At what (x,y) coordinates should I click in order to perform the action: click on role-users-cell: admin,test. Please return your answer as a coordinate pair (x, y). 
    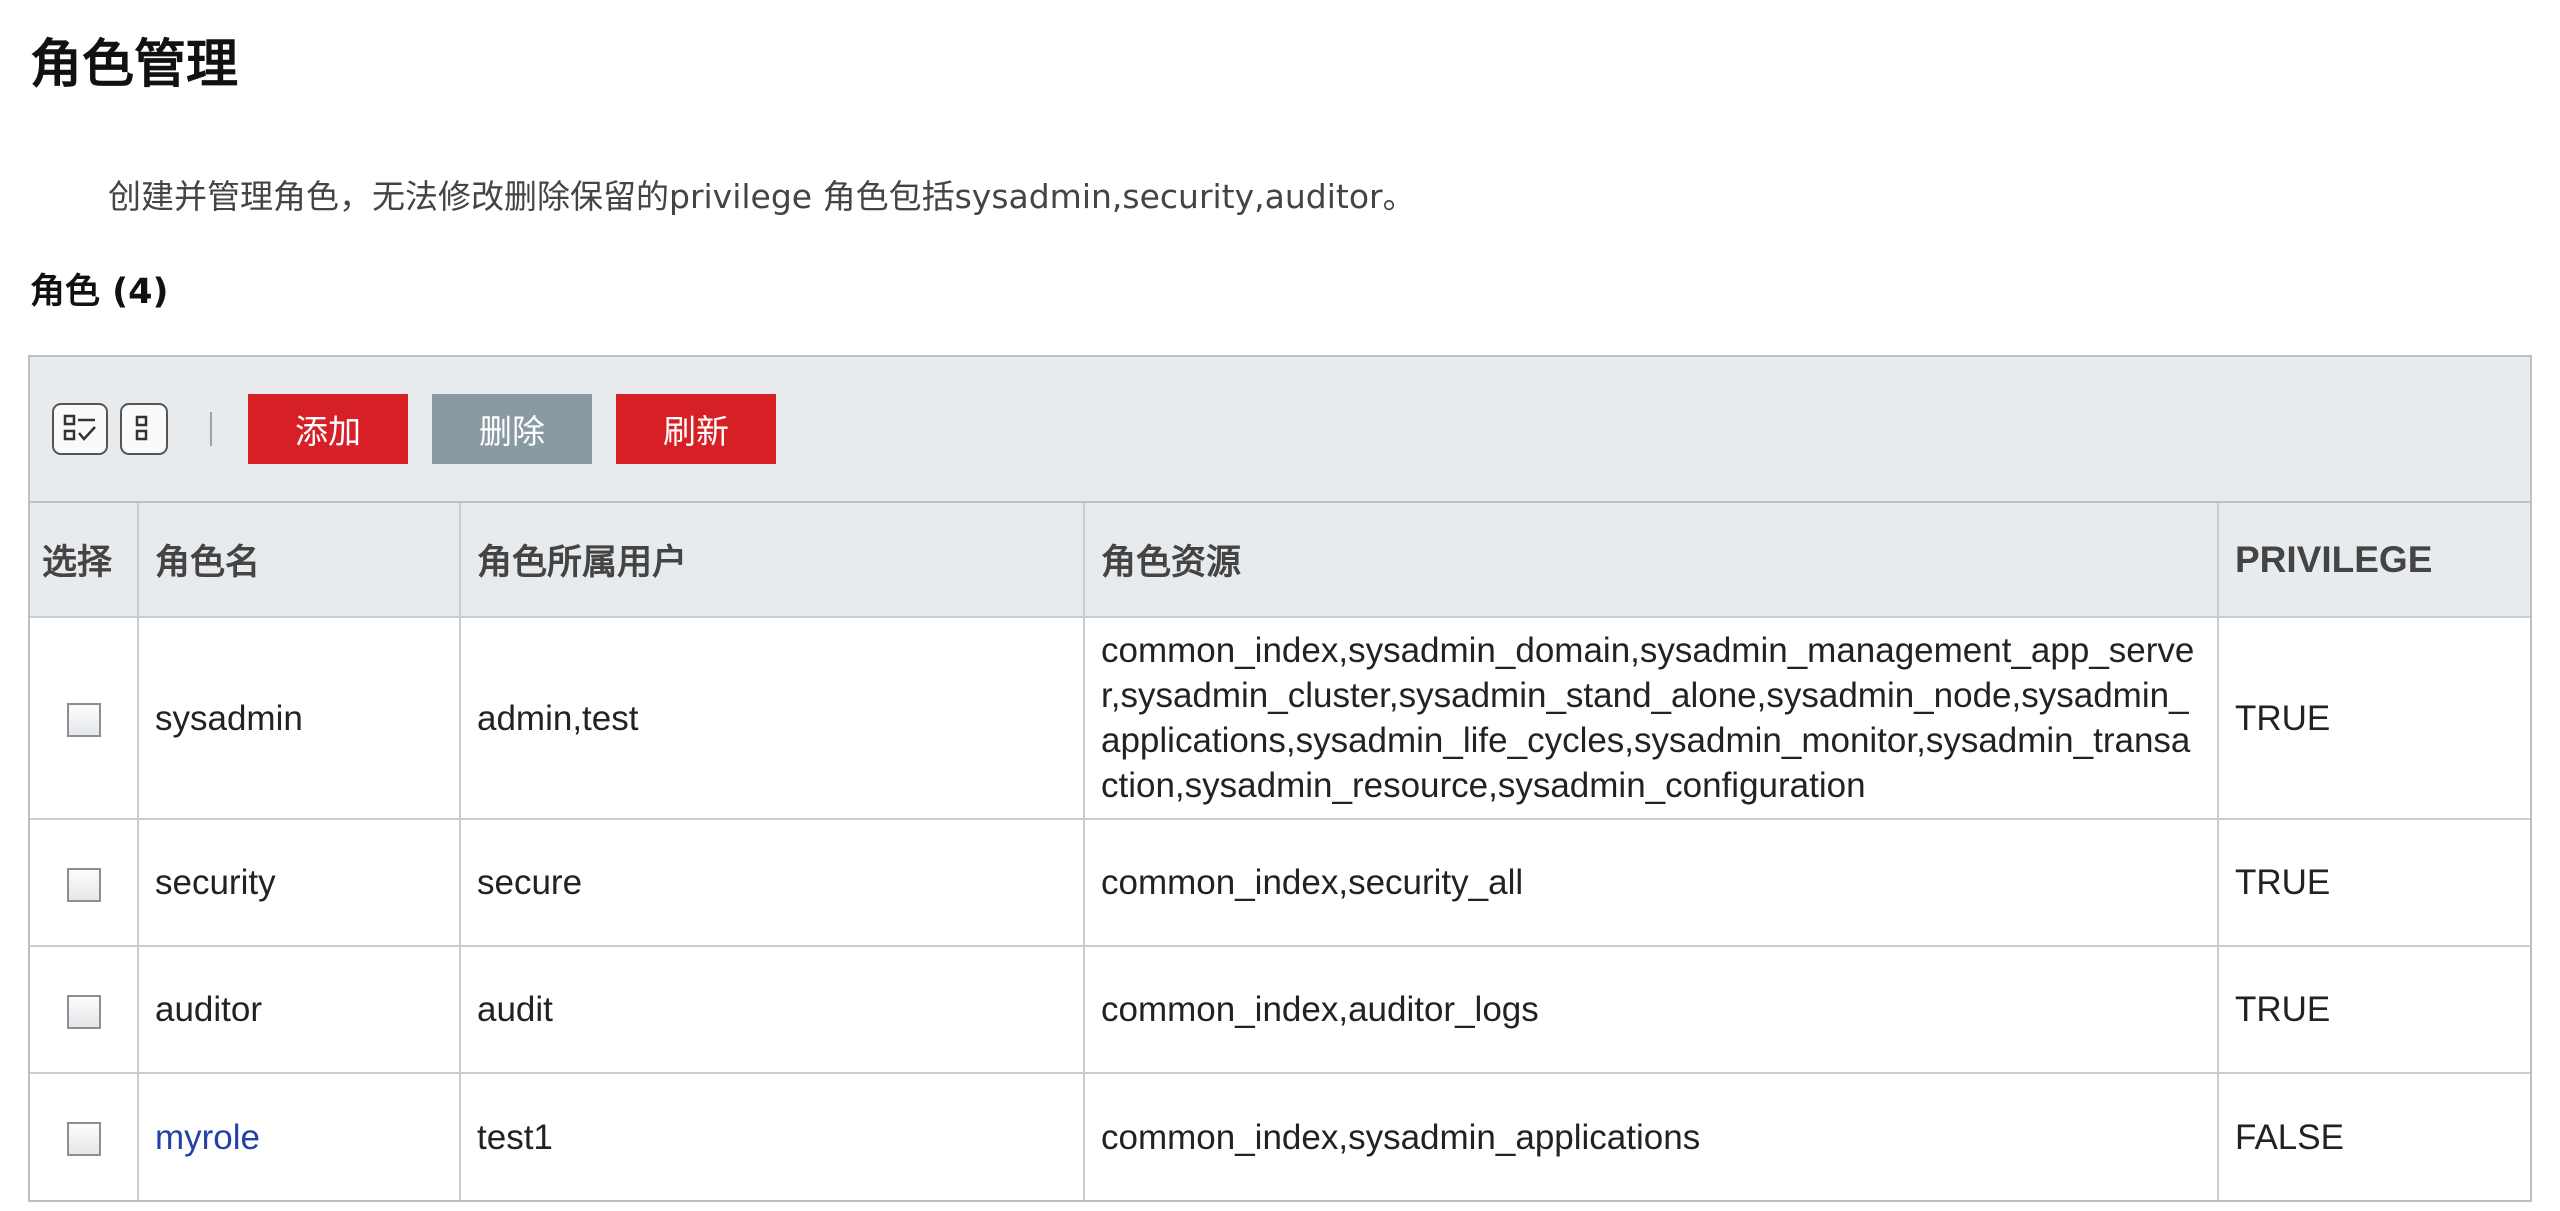
    Looking at the image, I should click on (772, 718).